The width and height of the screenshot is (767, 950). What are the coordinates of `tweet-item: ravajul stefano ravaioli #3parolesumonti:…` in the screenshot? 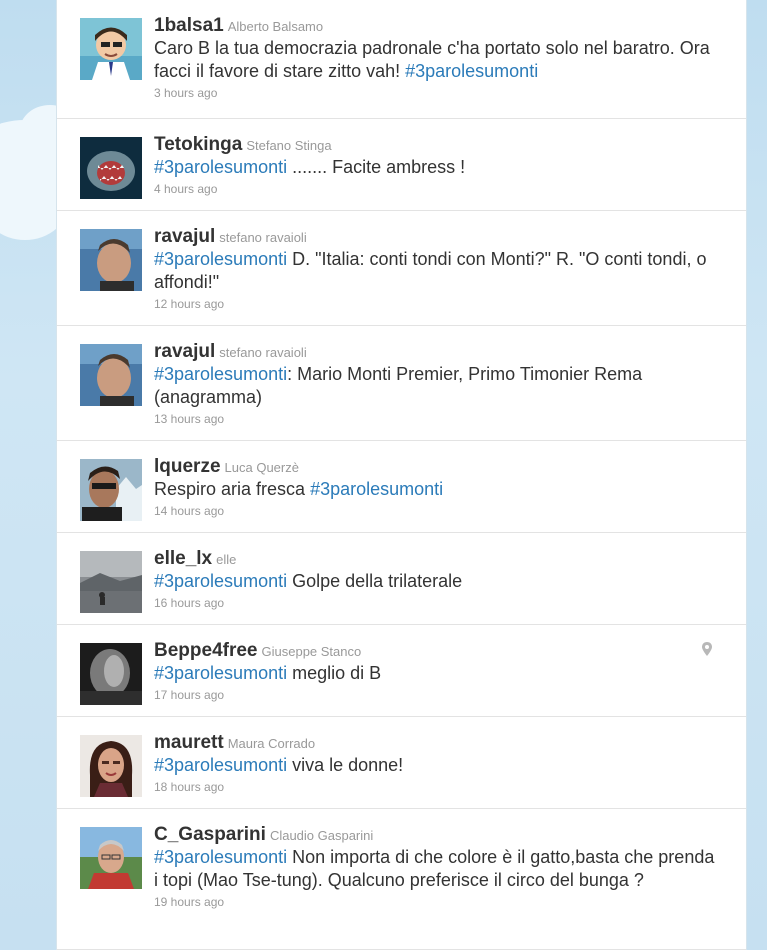 It's located at (401, 383).